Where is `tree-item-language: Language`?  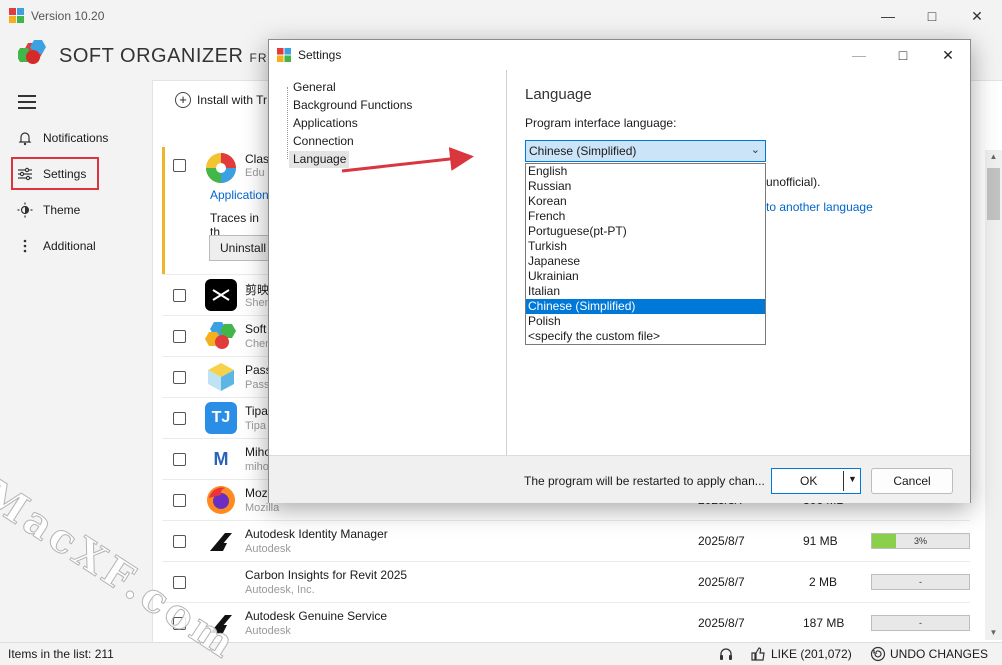
tree-item-language: Language is located at coordinates (319, 159).